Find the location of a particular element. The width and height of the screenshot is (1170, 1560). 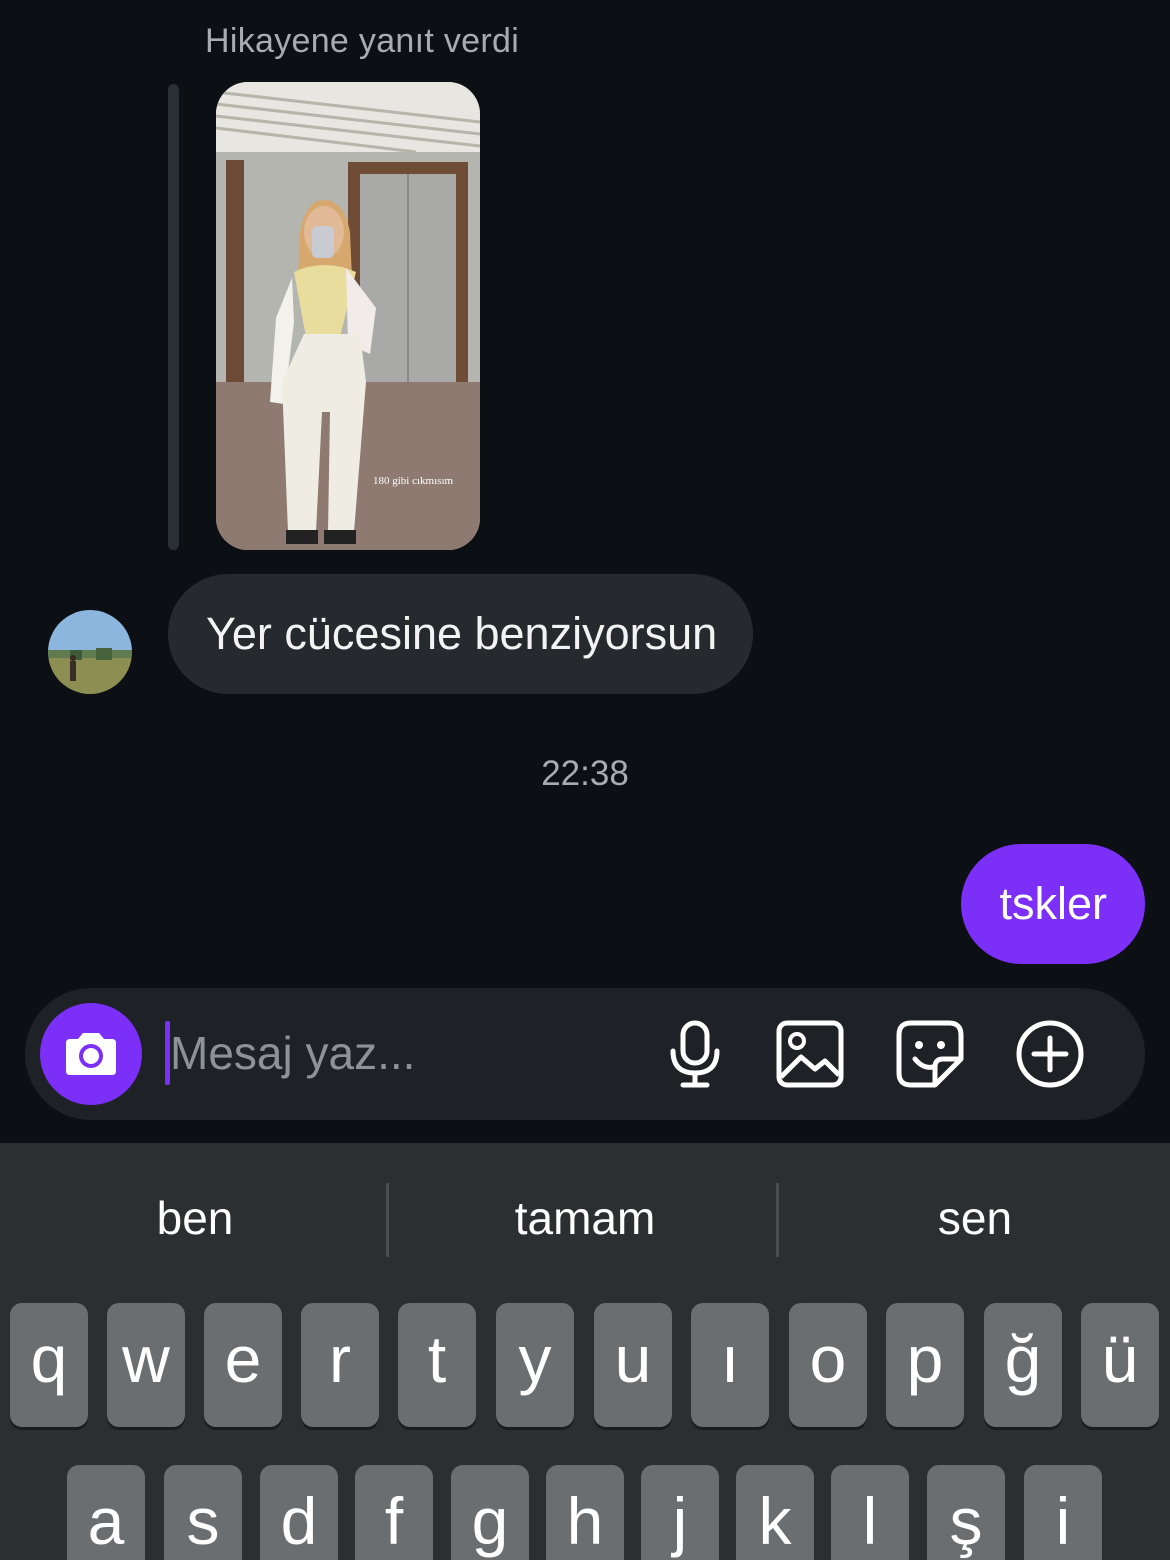

more-options-button is located at coordinates (1050, 1054).